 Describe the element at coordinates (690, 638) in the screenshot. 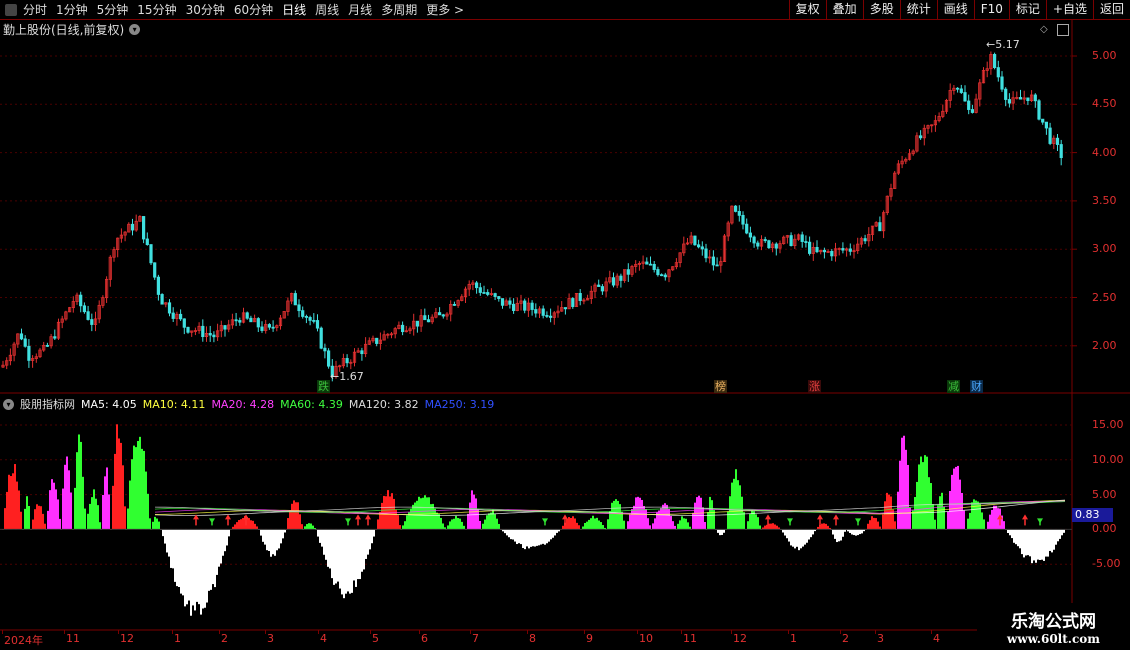

I see `date-tick-13: 11` at that location.